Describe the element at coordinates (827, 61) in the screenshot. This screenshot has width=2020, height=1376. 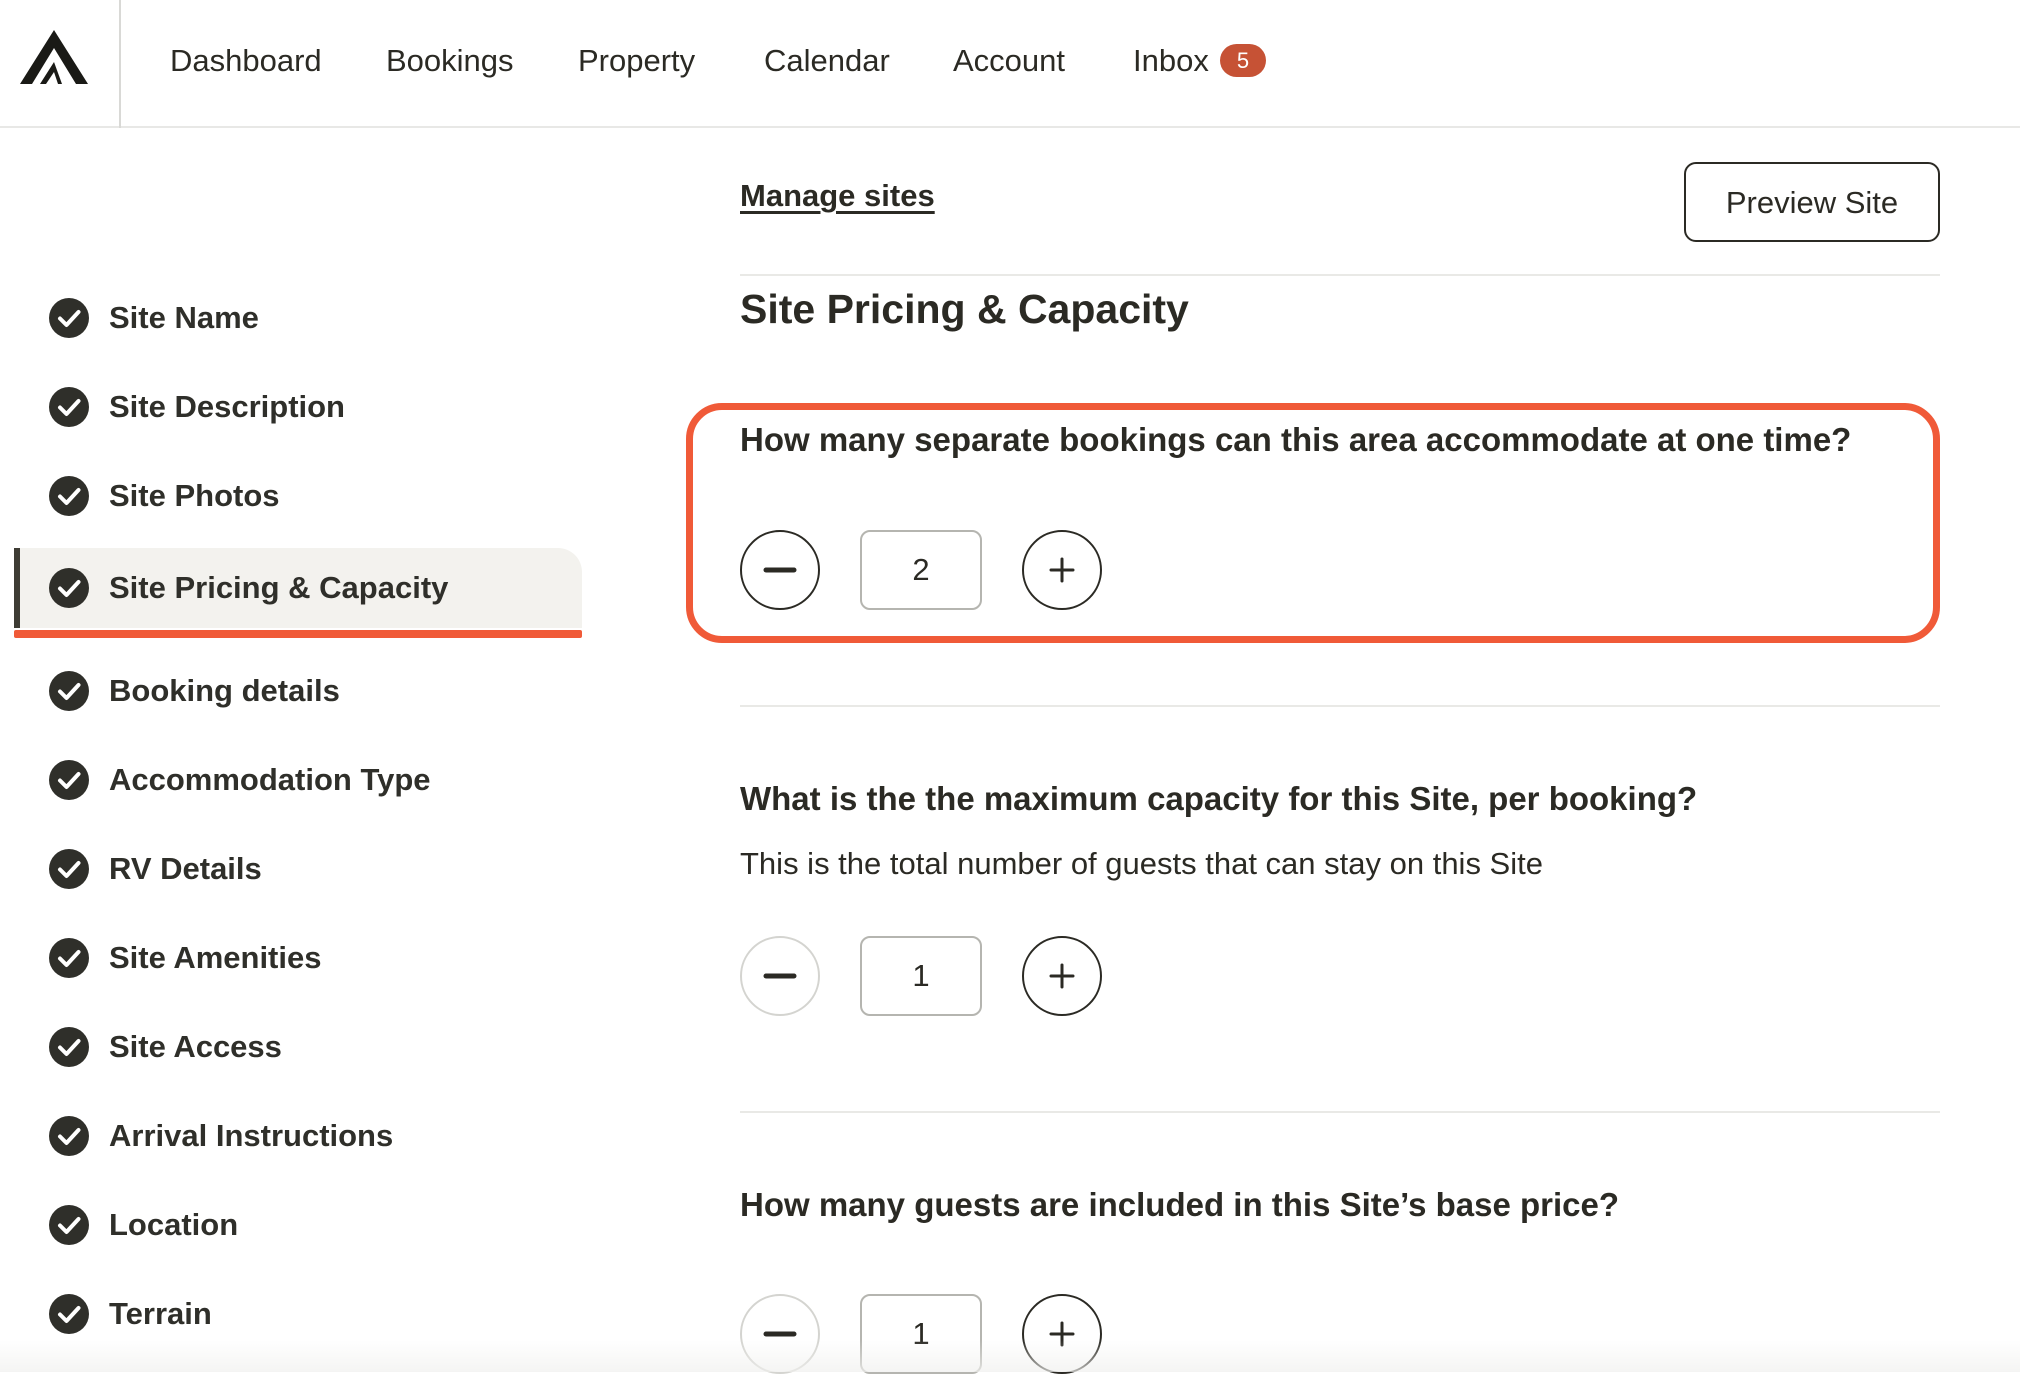
I see `nav-calendar: Calendar` at that location.